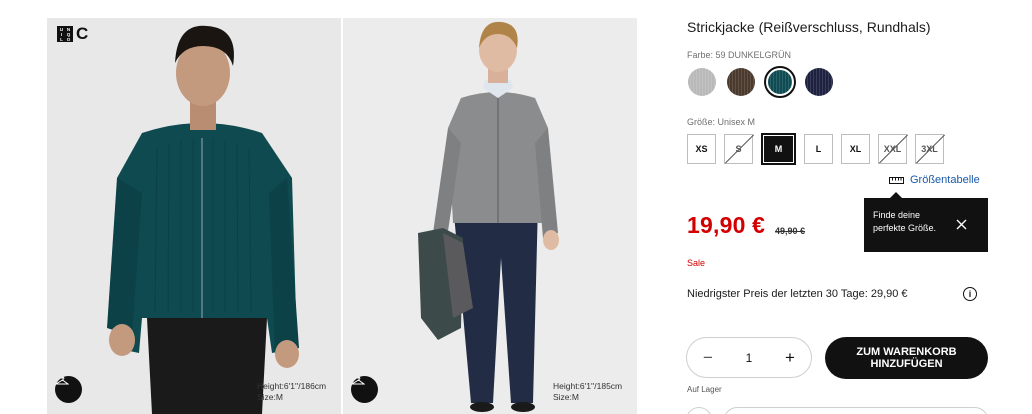 The height and width of the screenshot is (414, 1032). Describe the element at coordinates (699, 410) in the screenshot. I see `wishlist-button` at that location.